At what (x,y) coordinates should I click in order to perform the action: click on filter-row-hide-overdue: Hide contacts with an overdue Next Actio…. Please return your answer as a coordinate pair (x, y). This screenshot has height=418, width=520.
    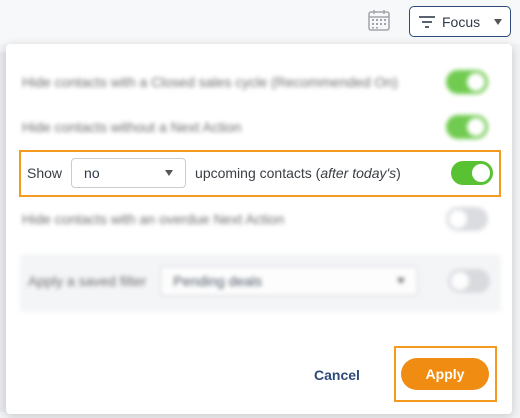
    Looking at the image, I should click on (257, 219).